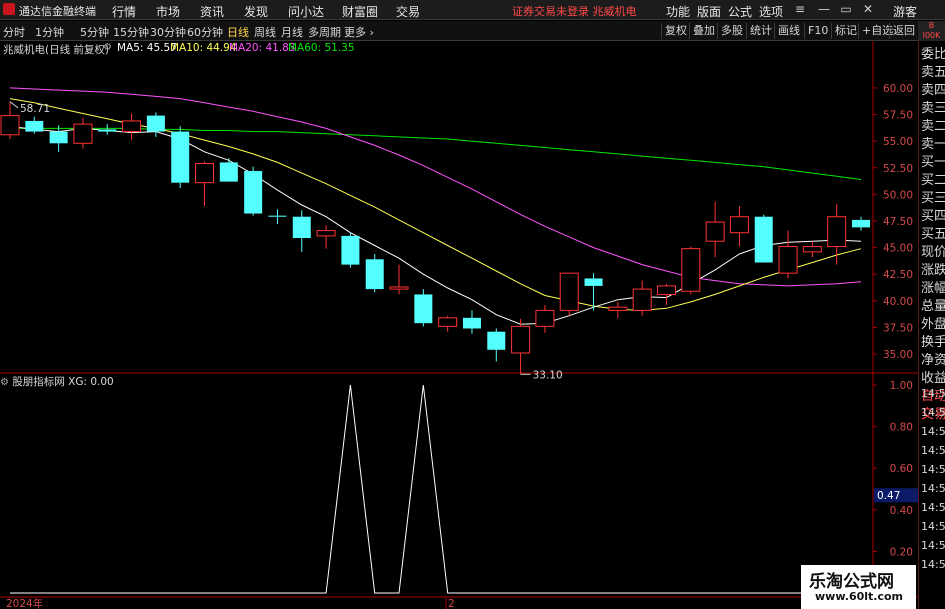 This screenshot has height=609, width=945. Describe the element at coordinates (49, 32) in the screenshot. I see `period-tab-1min: 1分钟` at that location.